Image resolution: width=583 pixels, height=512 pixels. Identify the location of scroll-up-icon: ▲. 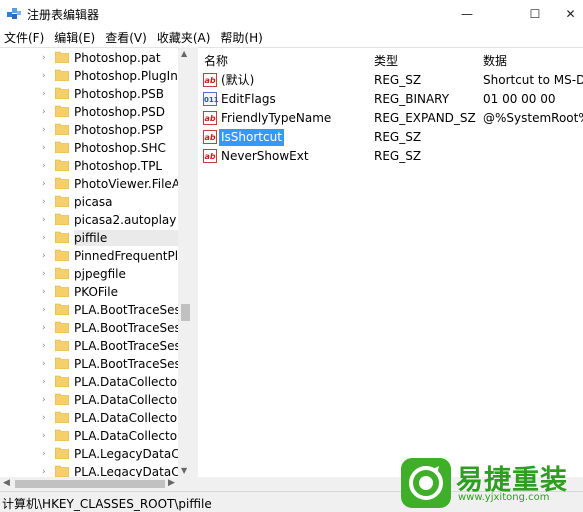
(184, 53).